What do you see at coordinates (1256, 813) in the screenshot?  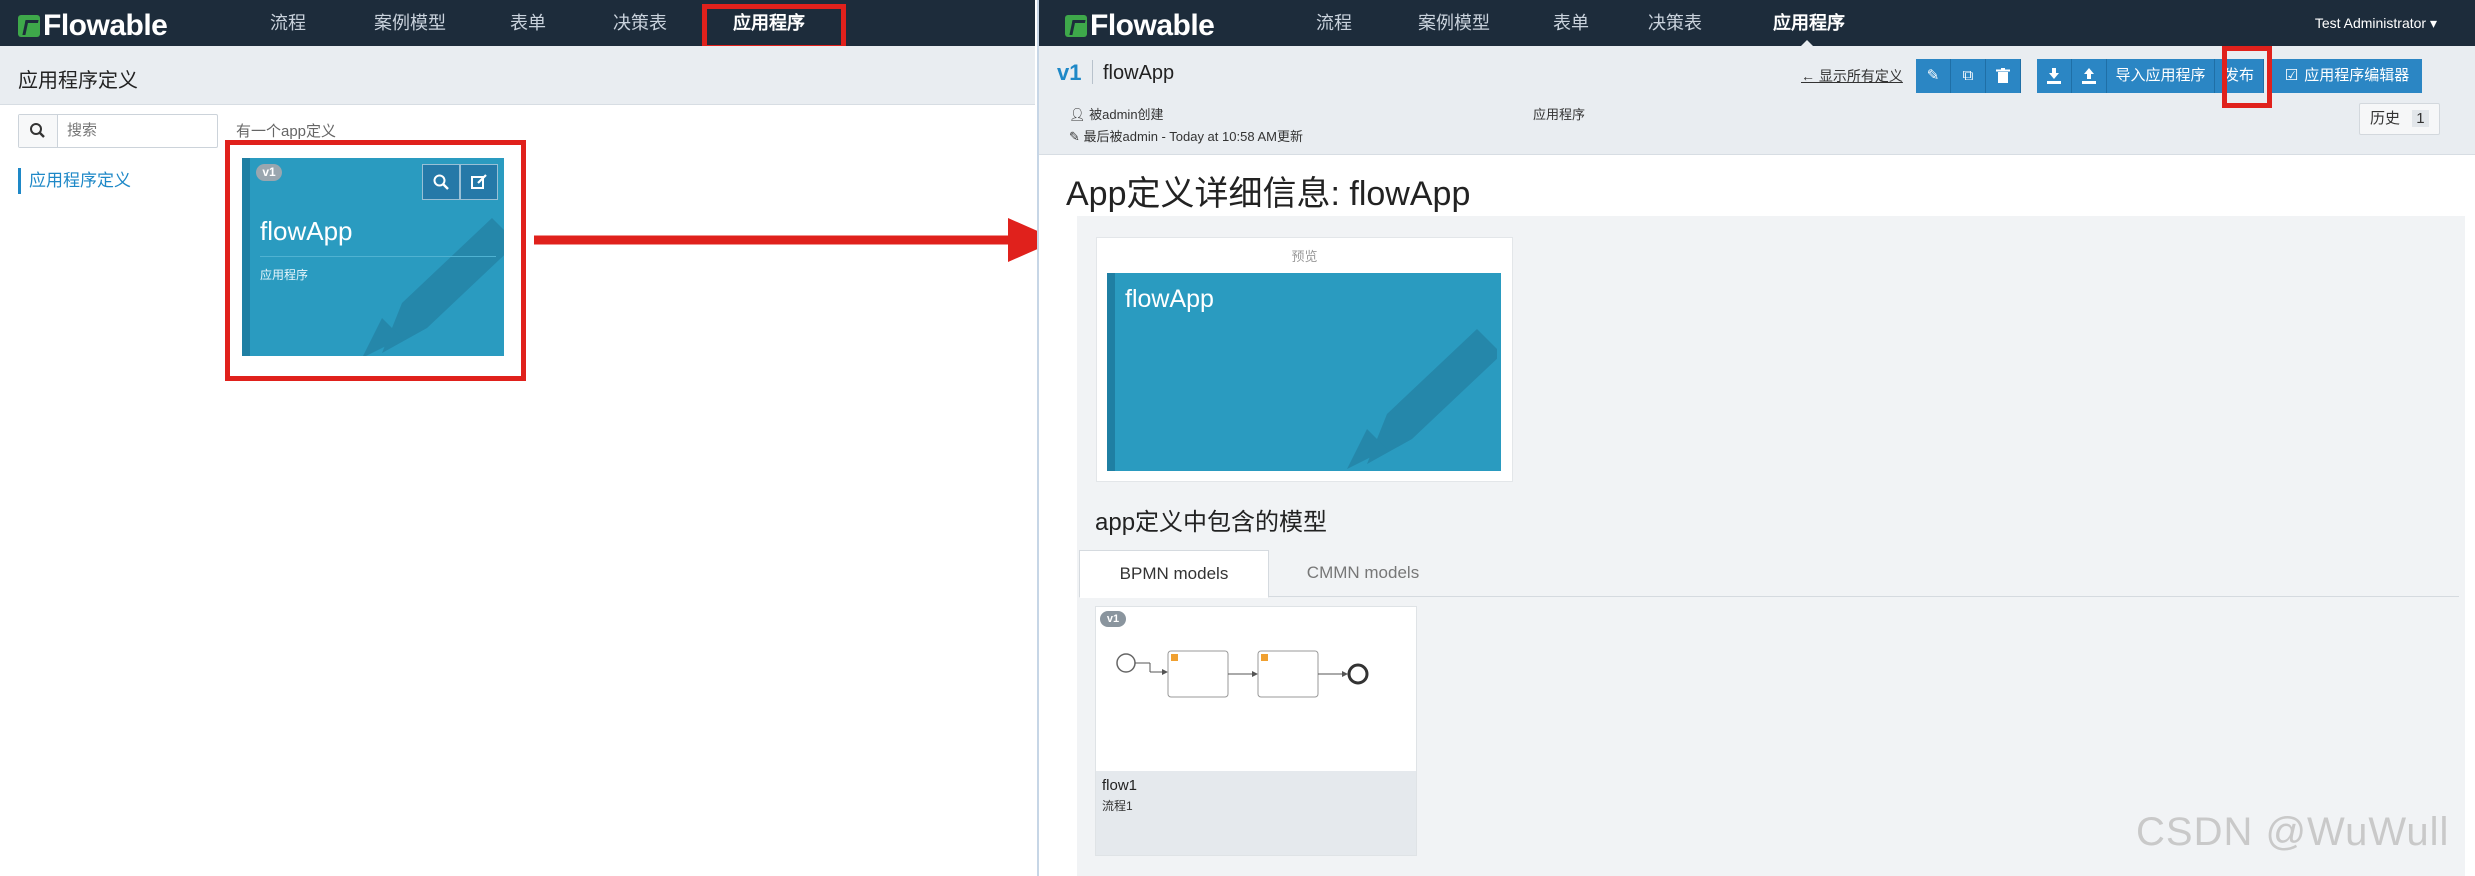 I see `model-card-footer: flow1 流程1` at bounding box center [1256, 813].